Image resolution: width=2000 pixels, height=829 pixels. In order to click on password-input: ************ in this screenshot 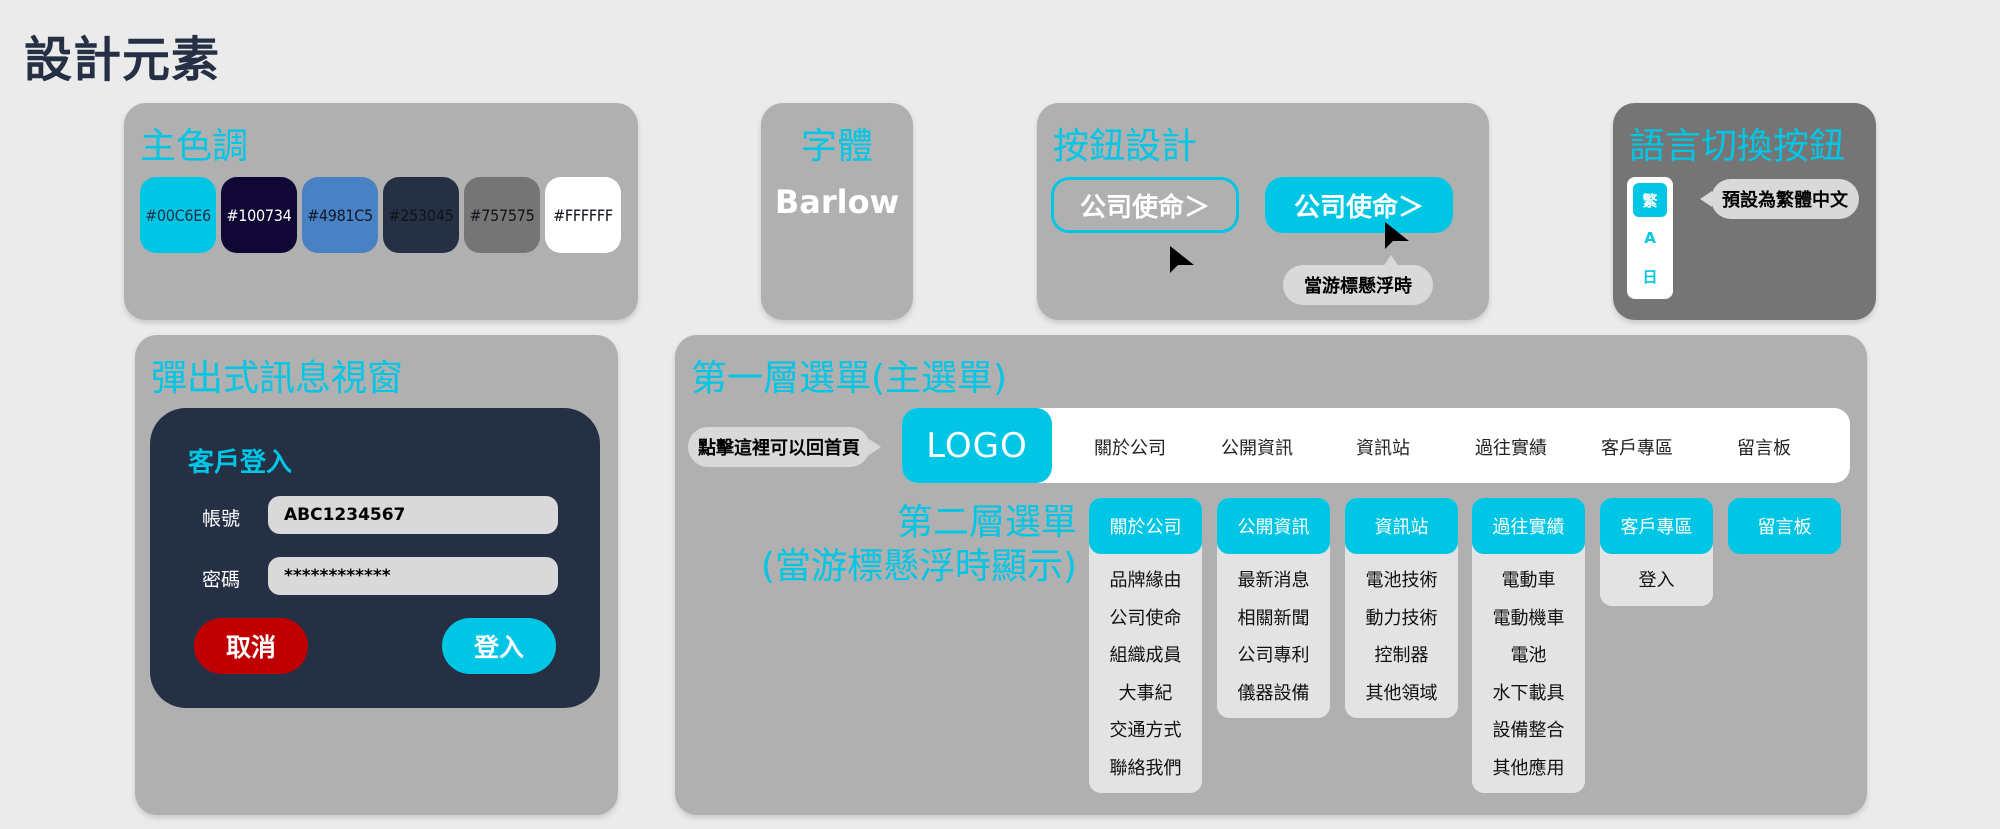, I will do `click(413, 576)`.